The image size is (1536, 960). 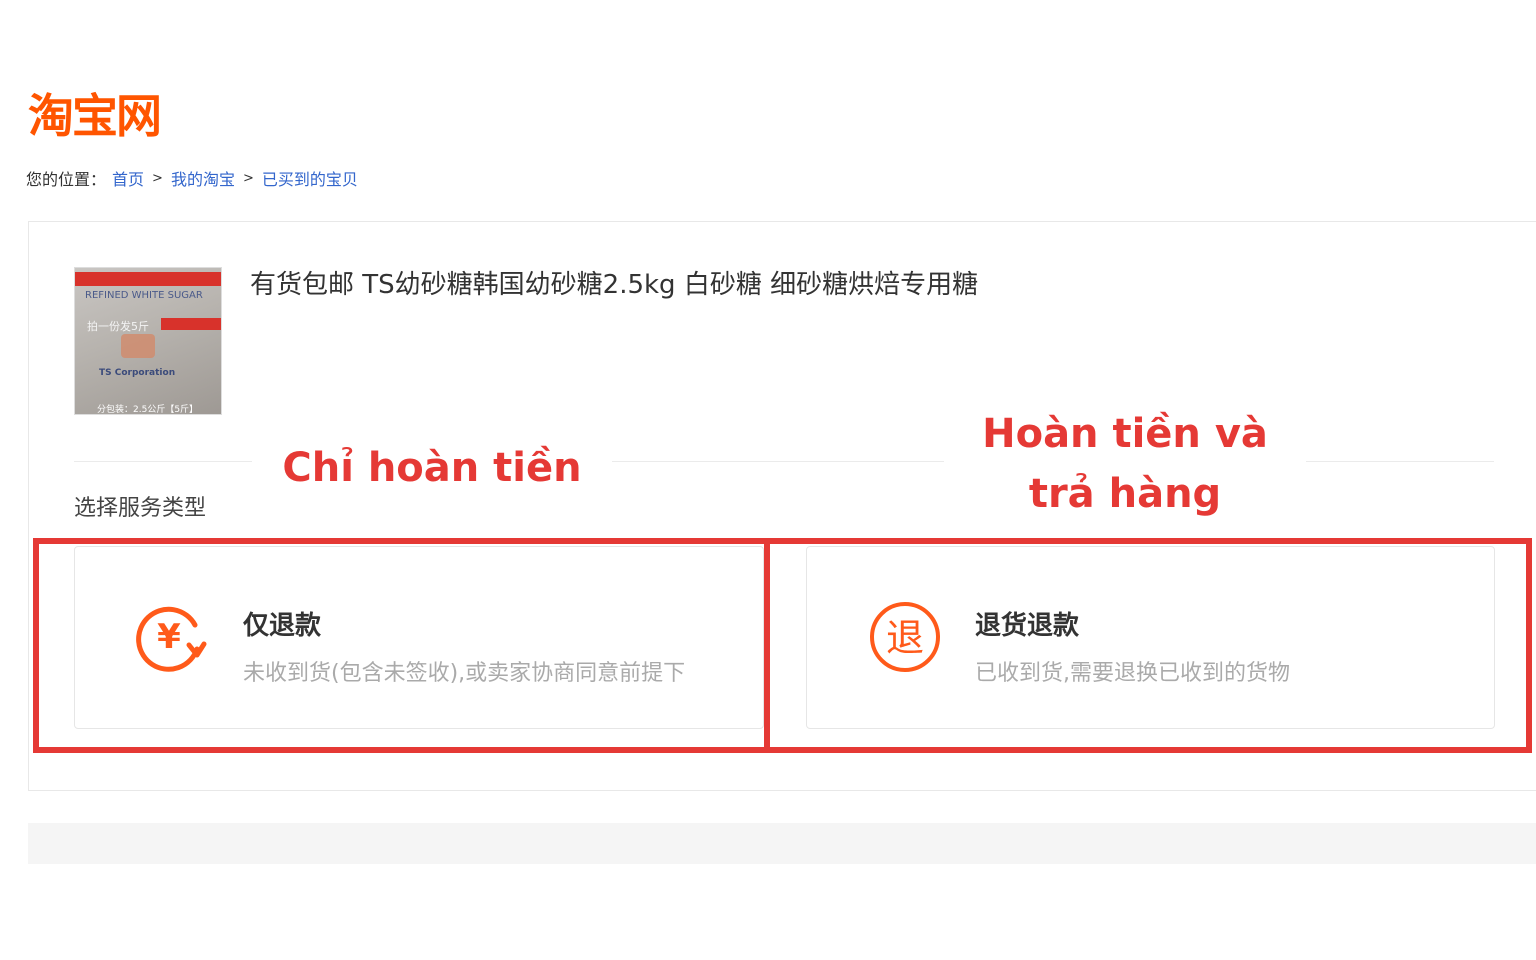 What do you see at coordinates (1027, 626) in the screenshot?
I see `return-refund-title: 退货退款` at bounding box center [1027, 626].